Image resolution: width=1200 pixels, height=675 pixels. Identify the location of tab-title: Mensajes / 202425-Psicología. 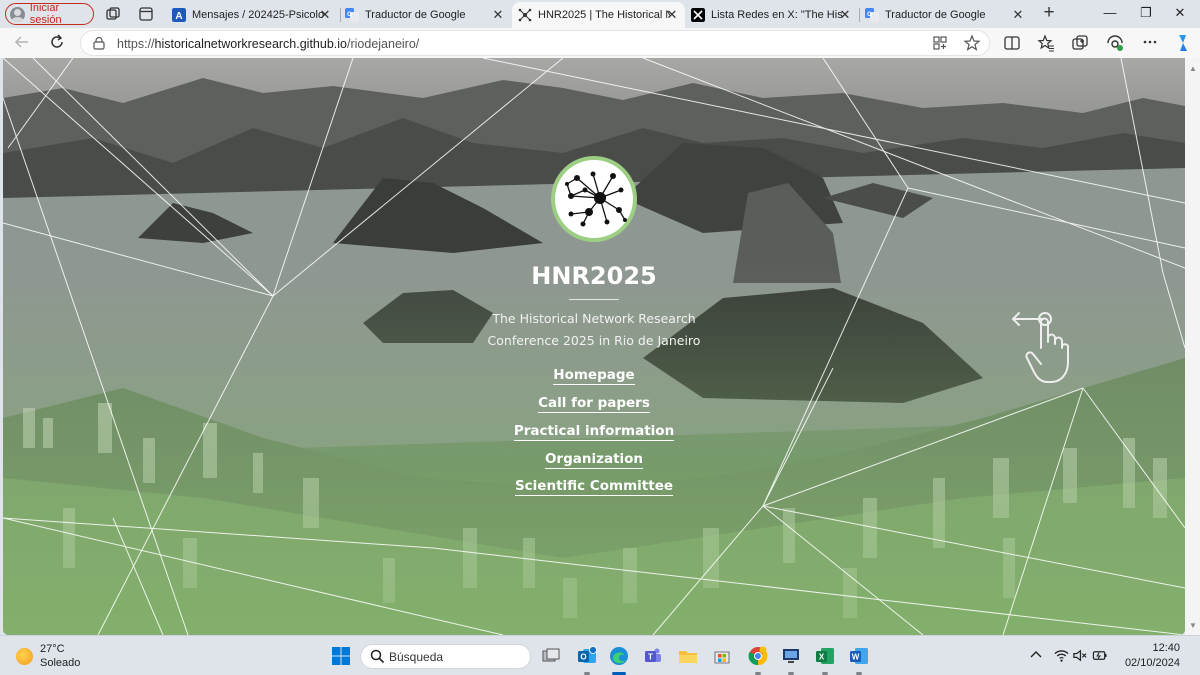
(258, 15).